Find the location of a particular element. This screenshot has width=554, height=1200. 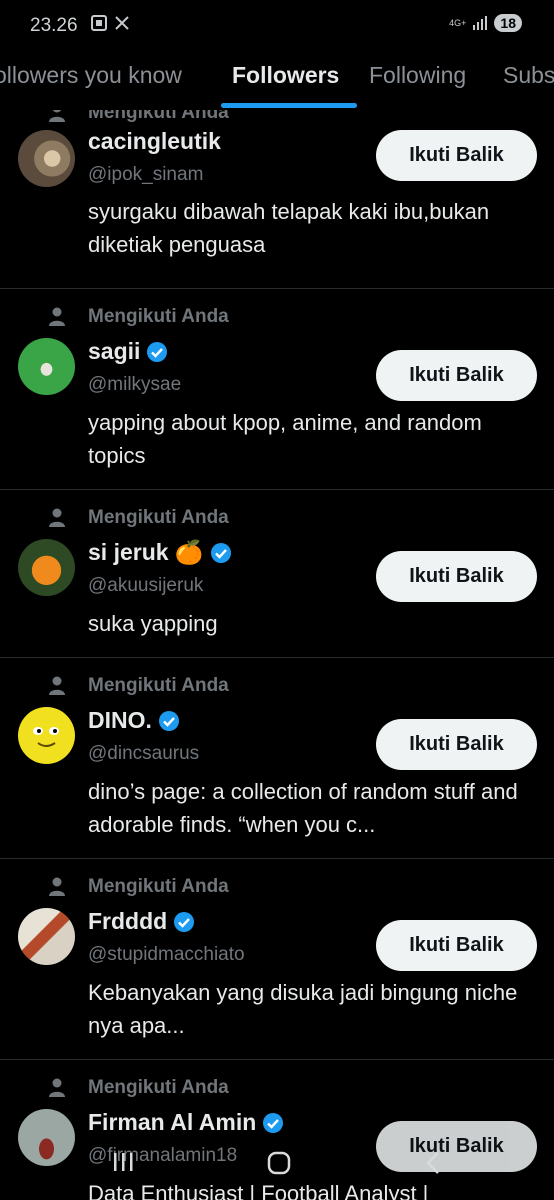

recent-apps-icon is located at coordinates (123, 1162).